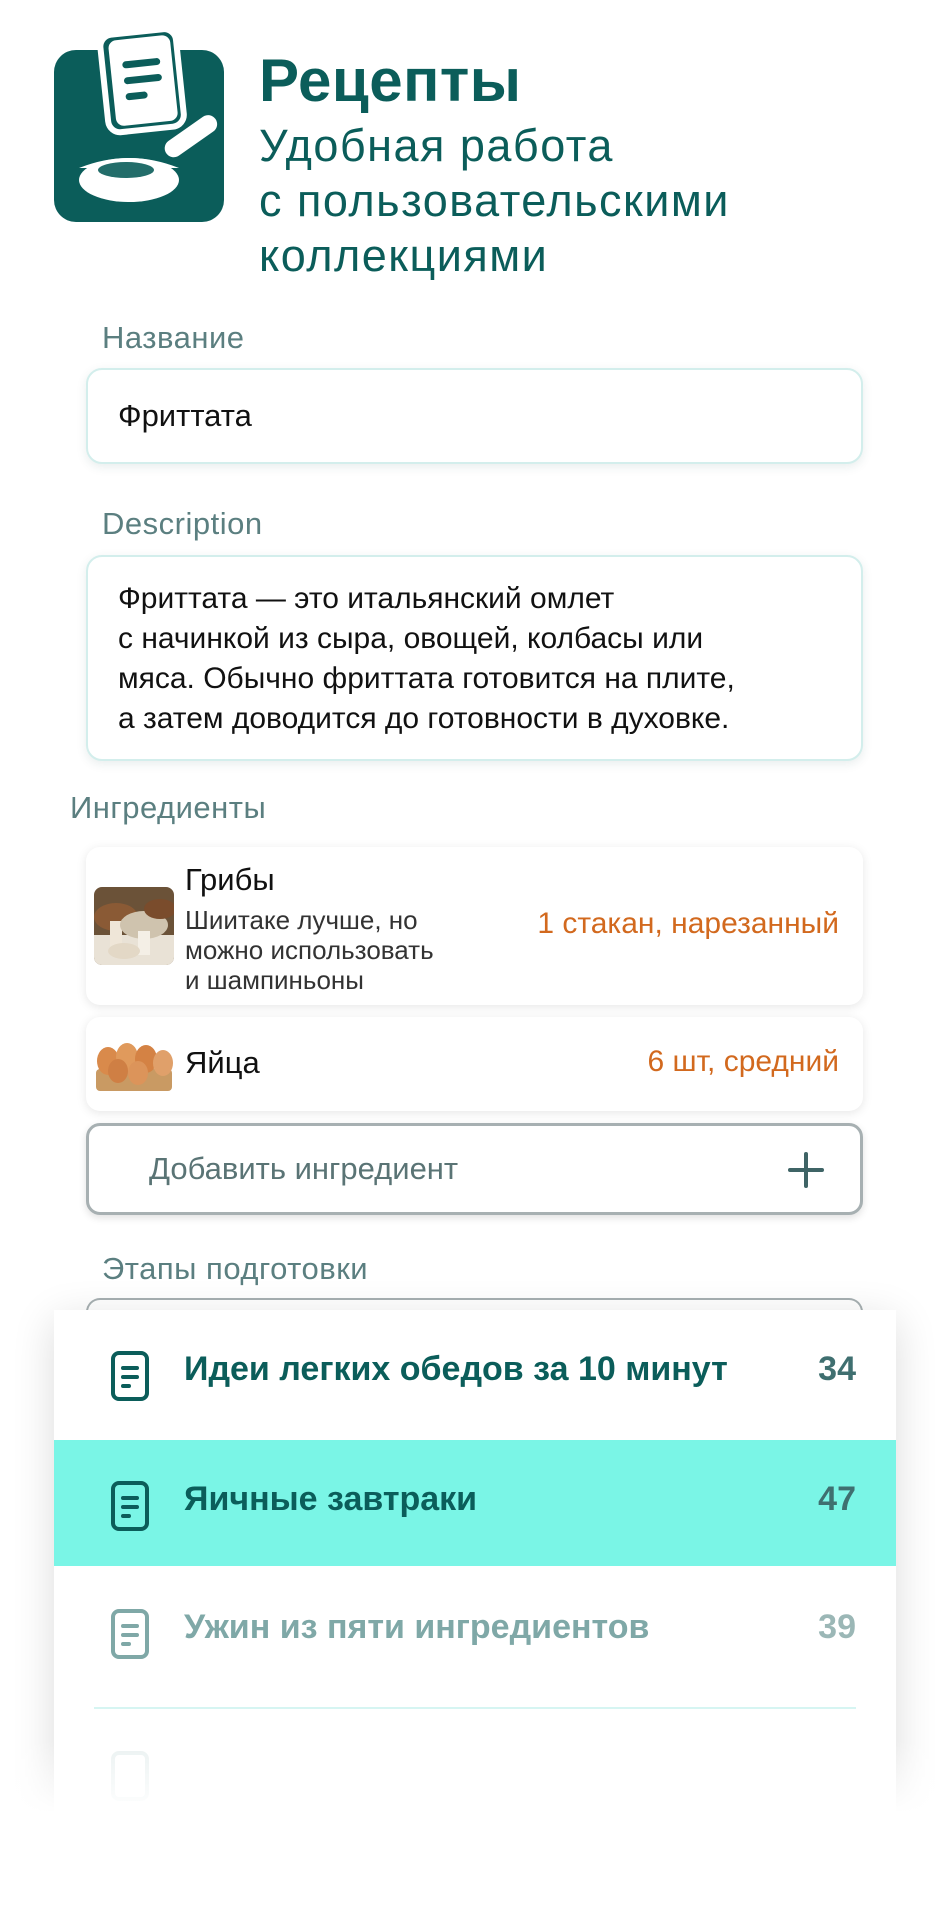 This screenshot has height=1923, width=948. Describe the element at coordinates (173, 337) in the screenshot. I see `name-label: Название` at that location.